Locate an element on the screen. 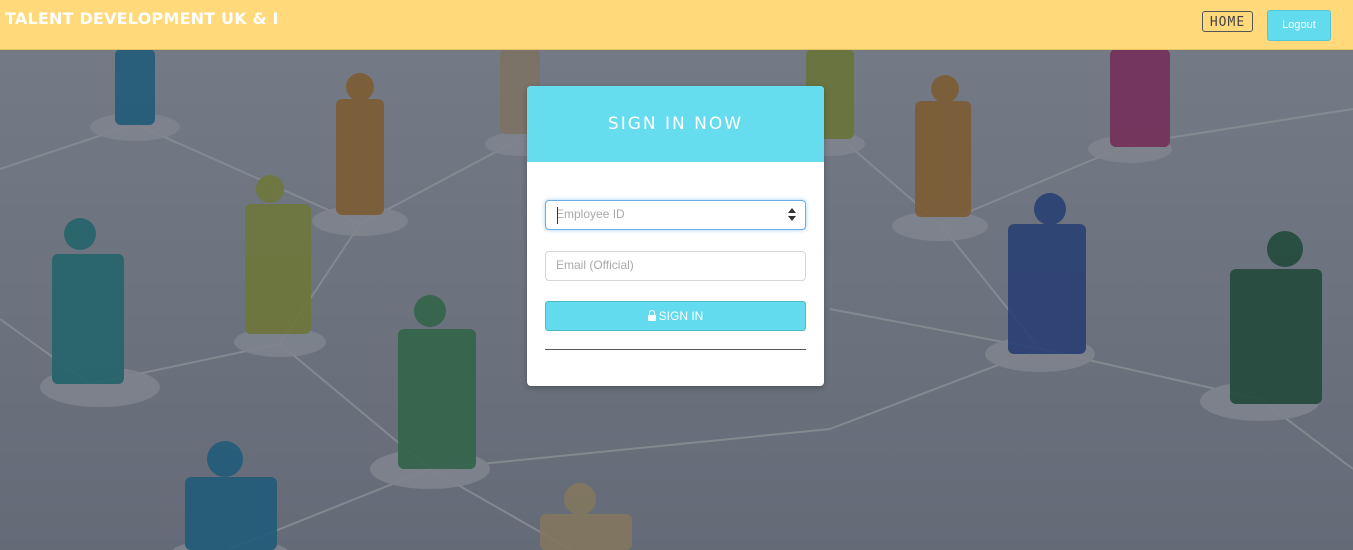 The width and height of the screenshot is (1353, 550). employee-id-field is located at coordinates (675, 215).